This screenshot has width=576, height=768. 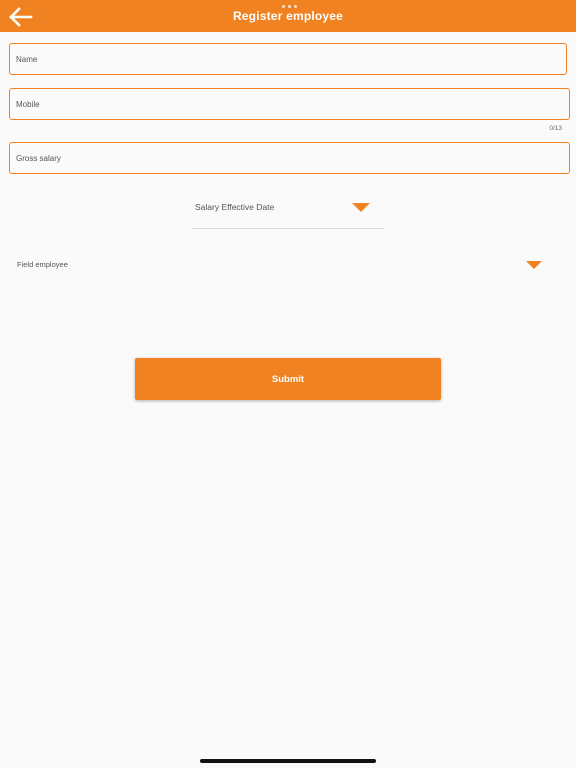 I want to click on field-employee-label: Field employee, so click(x=42, y=264).